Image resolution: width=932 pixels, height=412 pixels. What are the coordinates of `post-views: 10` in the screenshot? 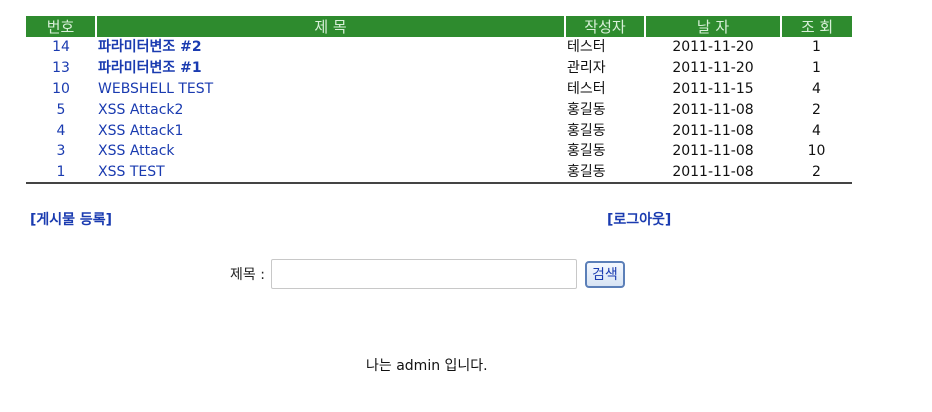 It's located at (816, 151).